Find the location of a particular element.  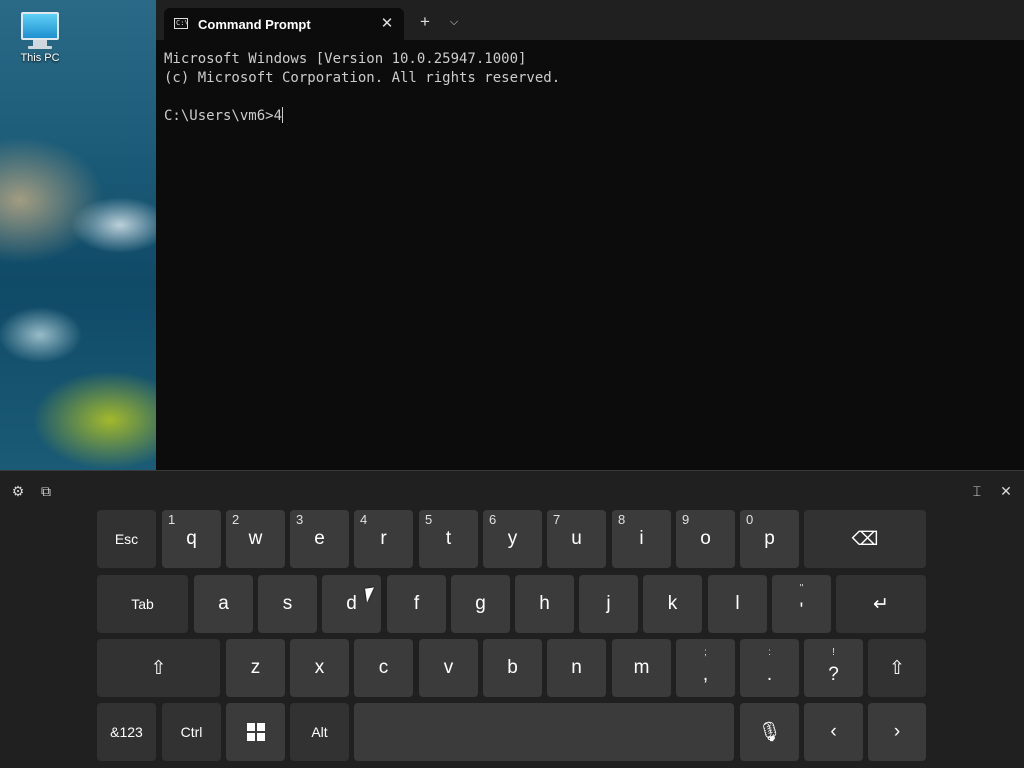

key-b: b is located at coordinates (512, 668).